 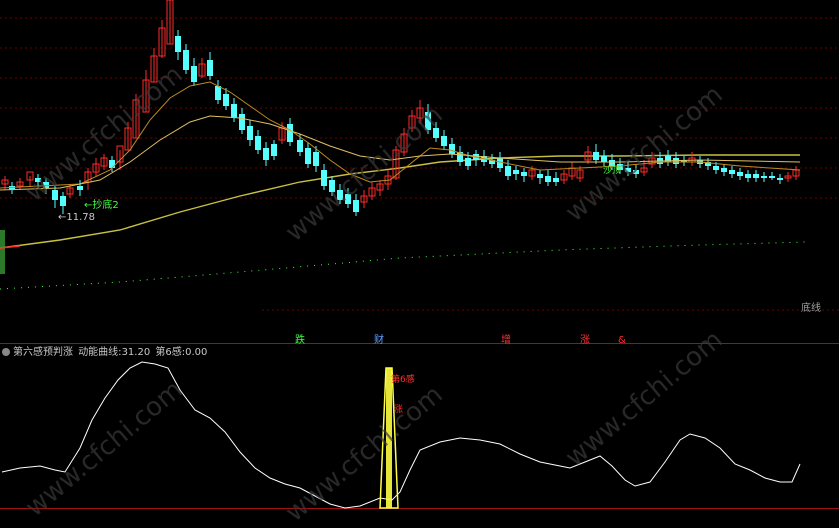 What do you see at coordinates (196, 352) in the screenshot?
I see `sixth-sense-value: 0.00` at bounding box center [196, 352].